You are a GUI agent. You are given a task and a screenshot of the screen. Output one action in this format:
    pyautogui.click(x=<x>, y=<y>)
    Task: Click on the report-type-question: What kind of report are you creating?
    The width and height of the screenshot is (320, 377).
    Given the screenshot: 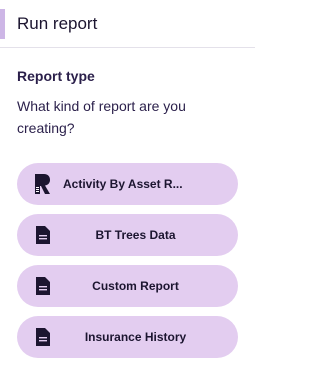 What is the action you would take?
    pyautogui.click(x=101, y=117)
    